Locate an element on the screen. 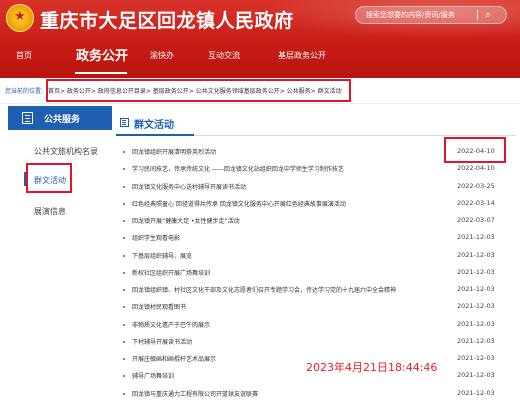 Image resolution: width=520 pixels, height=419 pixels. list-item: 回龙镇文化服务中心送村辅导开展读书活动 2022-03-25 is located at coordinates (316, 187).